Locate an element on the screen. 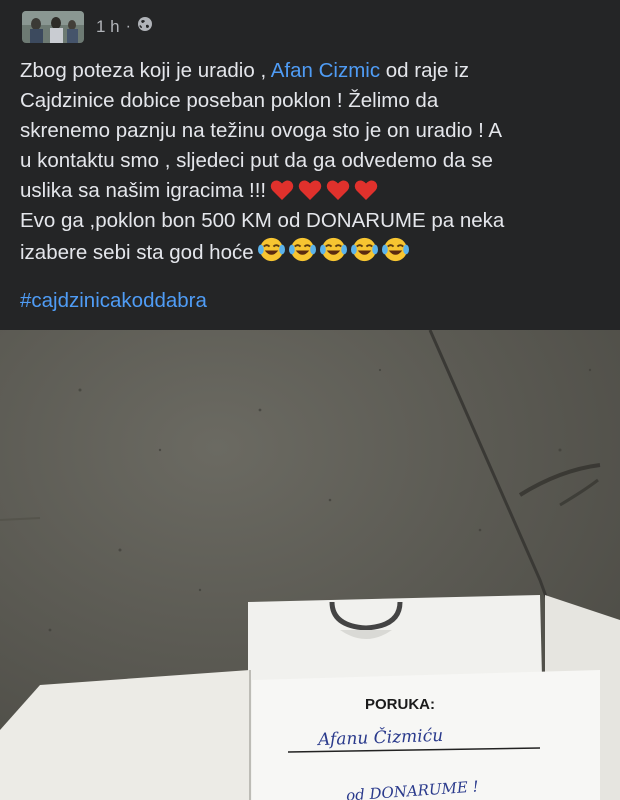 This screenshot has height=800, width=620. post-text-segment: Zbog poteza koji je uradio , is located at coordinates (145, 70).